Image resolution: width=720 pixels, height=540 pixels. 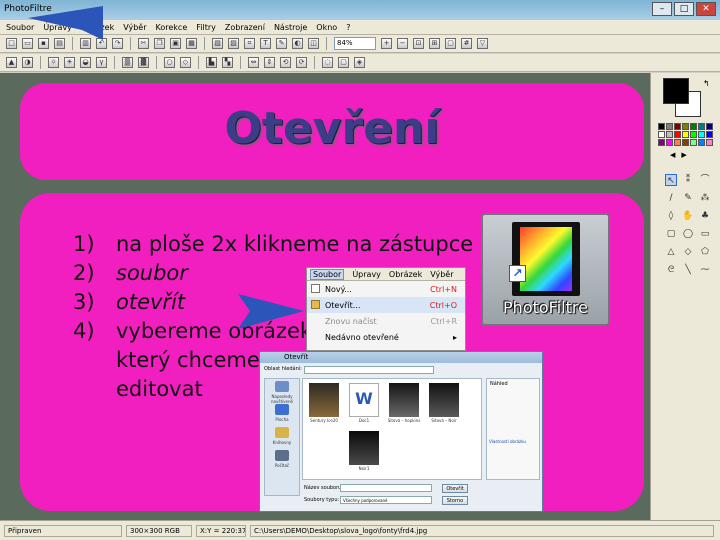 What do you see at coordinates (271, 311) in the screenshot?
I see `annotation-arrow-to-open` at bounding box center [271, 311].